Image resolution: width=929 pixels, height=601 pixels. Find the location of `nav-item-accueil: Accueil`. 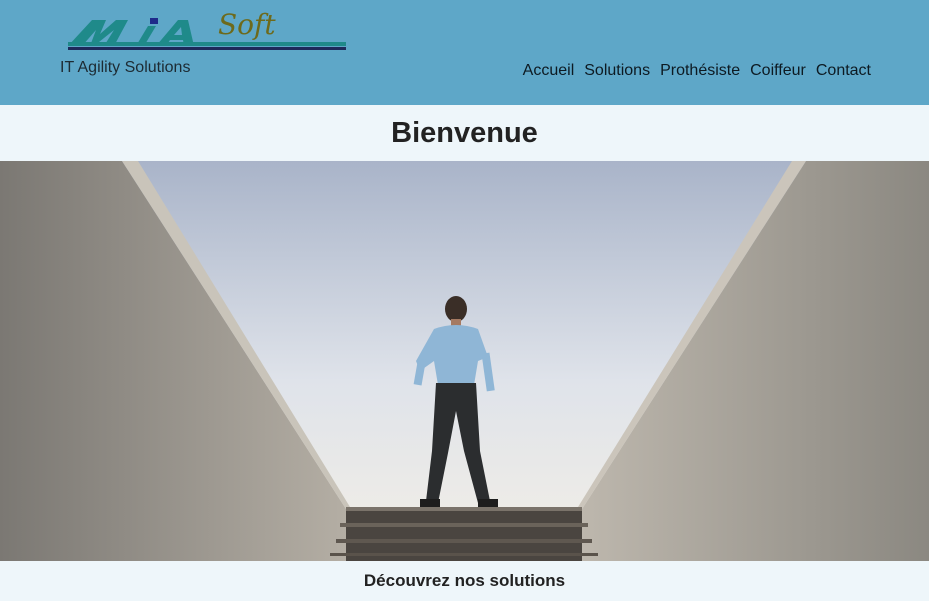

nav-item-accueil: Accueil is located at coordinates (549, 71).